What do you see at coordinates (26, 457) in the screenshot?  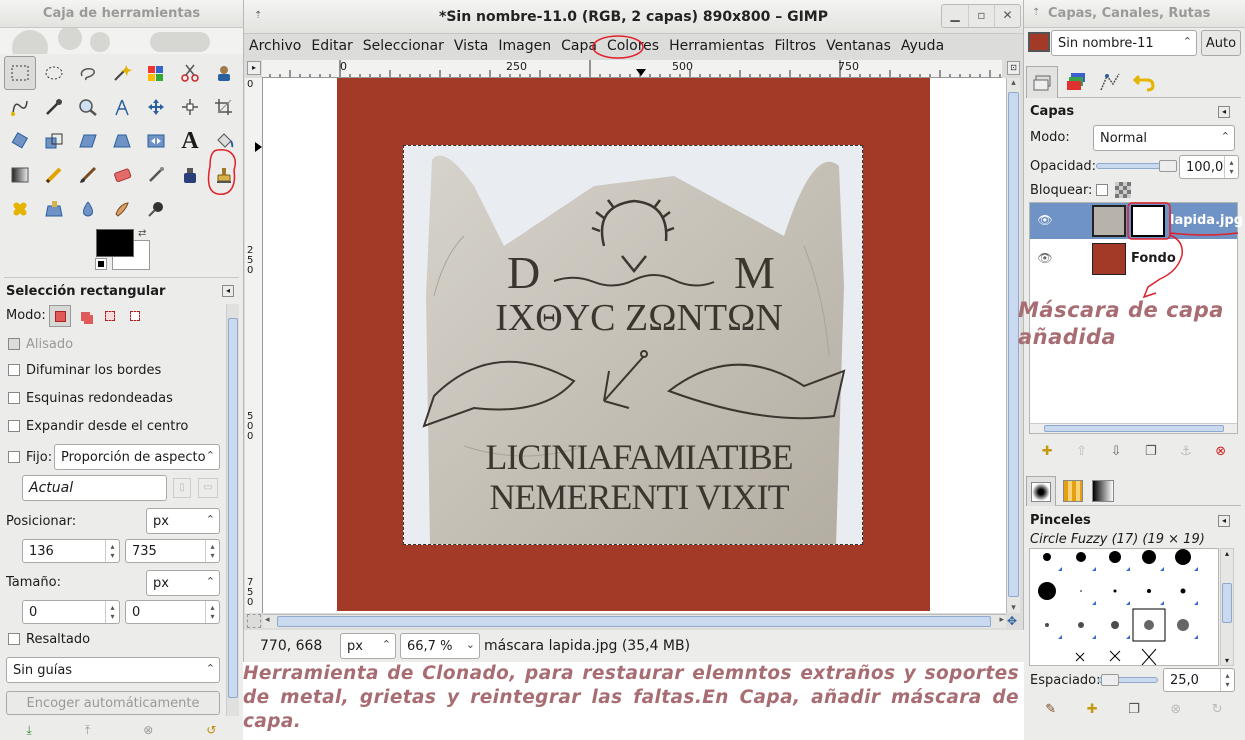 I see `fixed-checkbox: Fijo:` at bounding box center [26, 457].